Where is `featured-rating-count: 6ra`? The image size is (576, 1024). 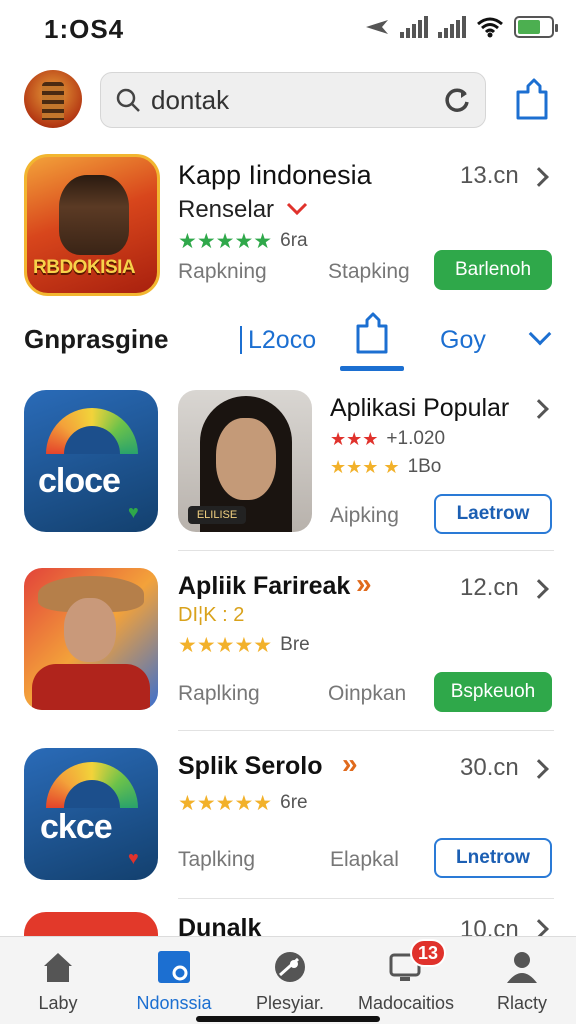
featured-rating-count: 6ra is located at coordinates (294, 240).